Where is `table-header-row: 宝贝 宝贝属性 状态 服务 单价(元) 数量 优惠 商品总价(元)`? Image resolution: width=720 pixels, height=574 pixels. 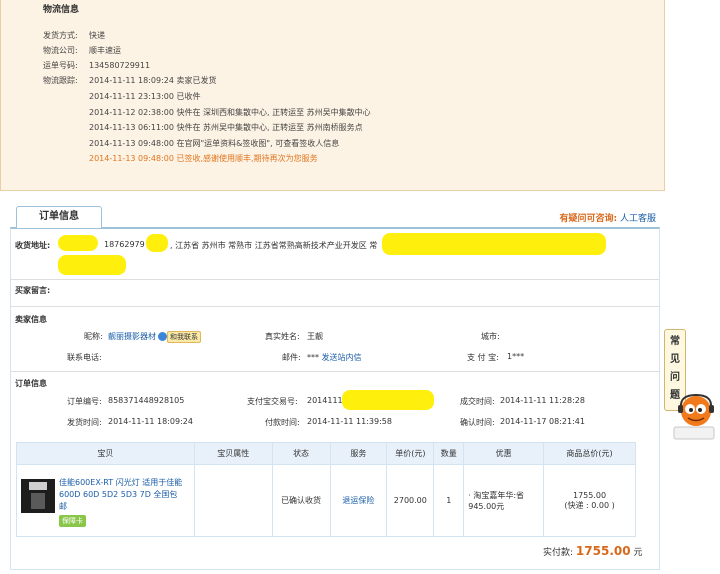
table-header-row: 宝贝 宝贝属性 状态 服务 单价(元) 数量 优惠 商品总价(元) is located at coordinates (326, 453).